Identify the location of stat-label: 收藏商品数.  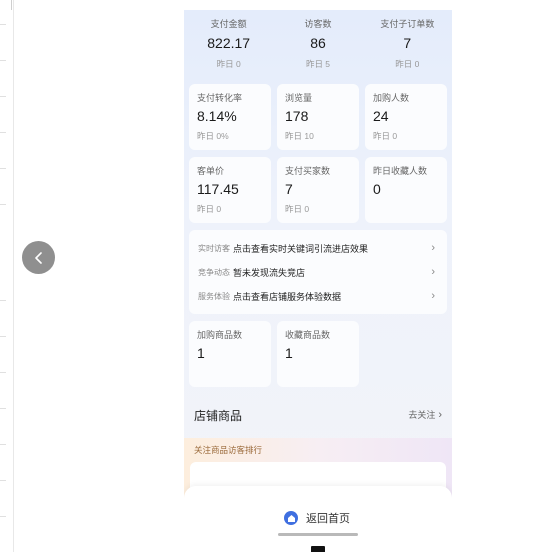
(308, 335).